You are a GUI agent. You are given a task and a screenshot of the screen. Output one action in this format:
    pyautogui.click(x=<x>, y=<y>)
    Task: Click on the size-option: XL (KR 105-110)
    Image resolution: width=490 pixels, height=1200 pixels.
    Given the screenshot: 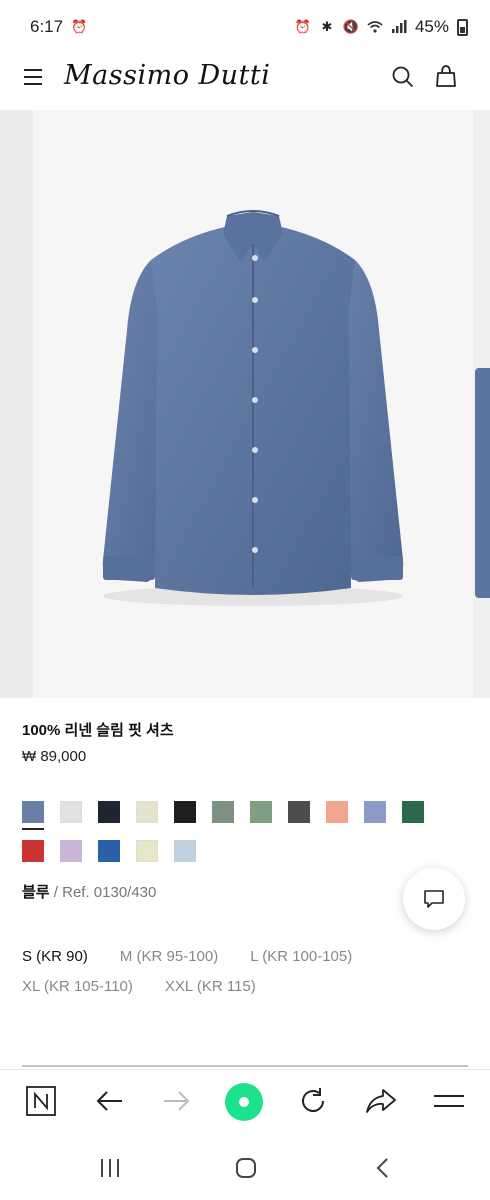 What is the action you would take?
    pyautogui.click(x=77, y=986)
    